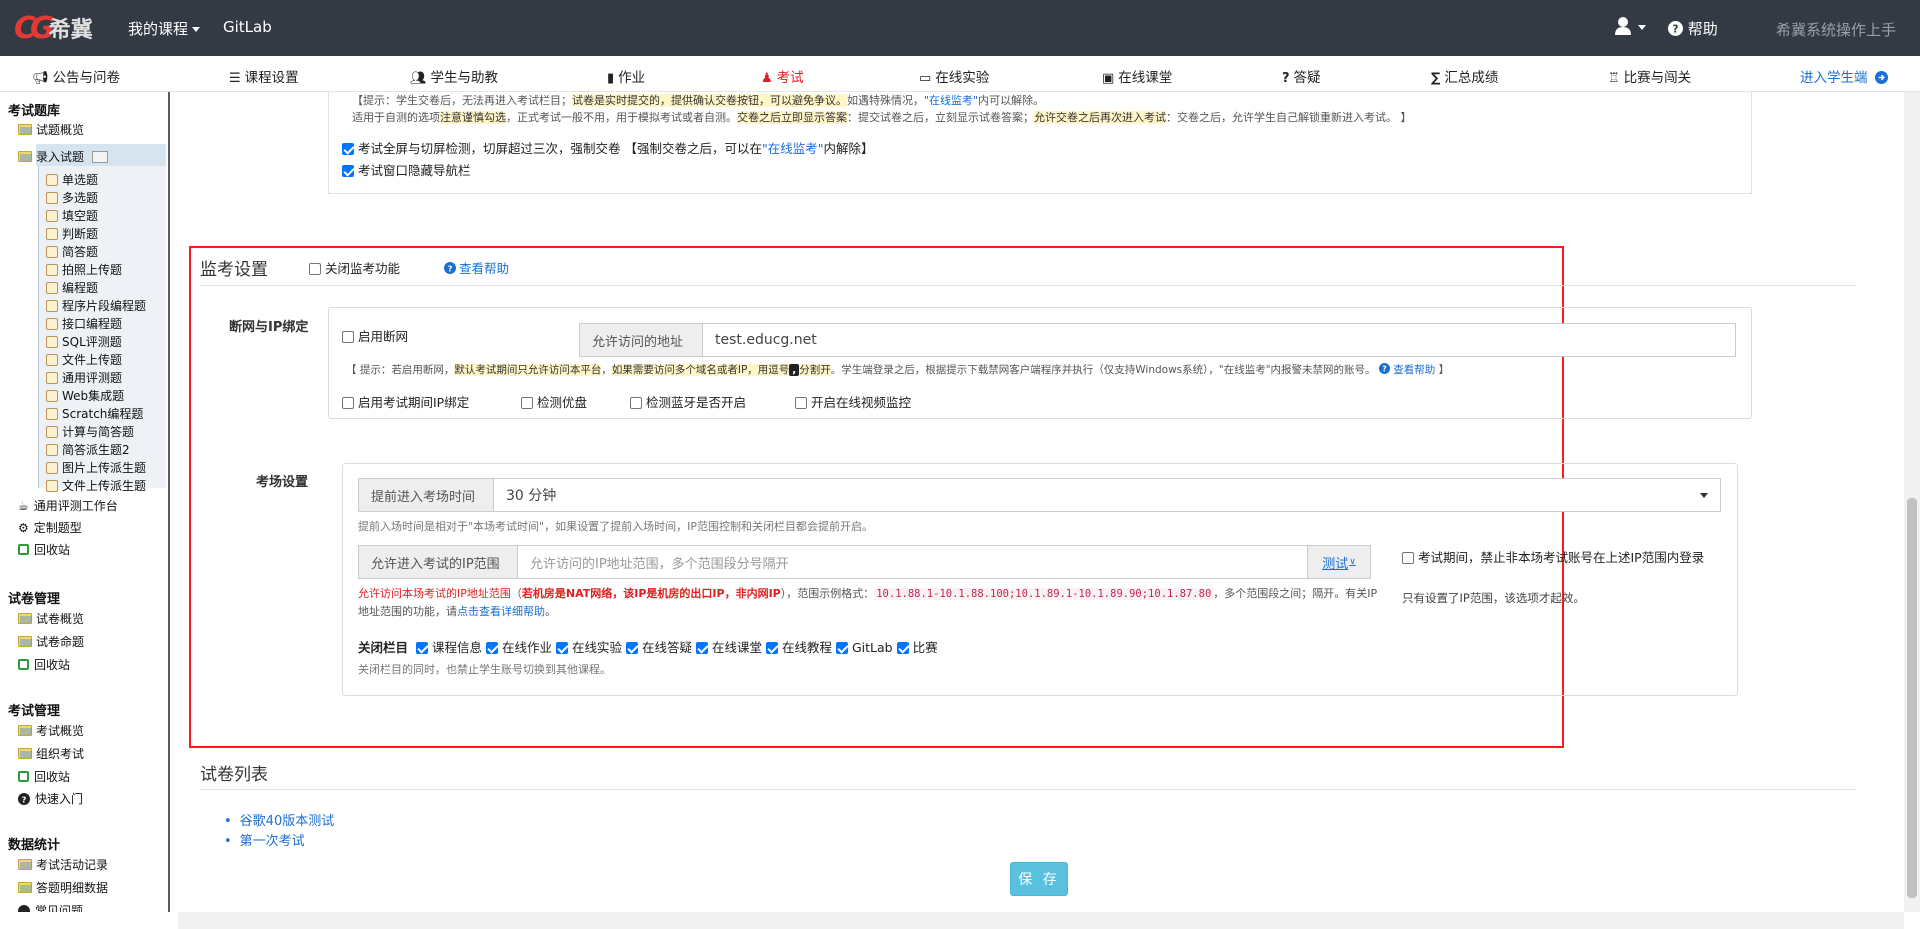 This screenshot has width=1920, height=929. What do you see at coordinates (100, 156) in the screenshot?
I see `collapse-button` at bounding box center [100, 156].